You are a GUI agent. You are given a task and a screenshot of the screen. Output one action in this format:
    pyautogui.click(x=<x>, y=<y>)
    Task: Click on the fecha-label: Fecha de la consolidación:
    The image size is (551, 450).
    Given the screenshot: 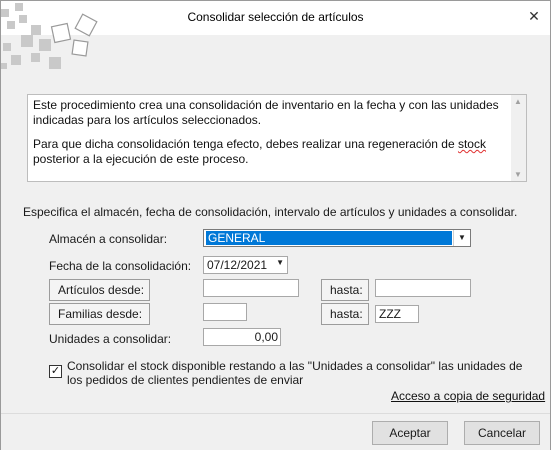 What is the action you would take?
    pyautogui.click(x=120, y=266)
    